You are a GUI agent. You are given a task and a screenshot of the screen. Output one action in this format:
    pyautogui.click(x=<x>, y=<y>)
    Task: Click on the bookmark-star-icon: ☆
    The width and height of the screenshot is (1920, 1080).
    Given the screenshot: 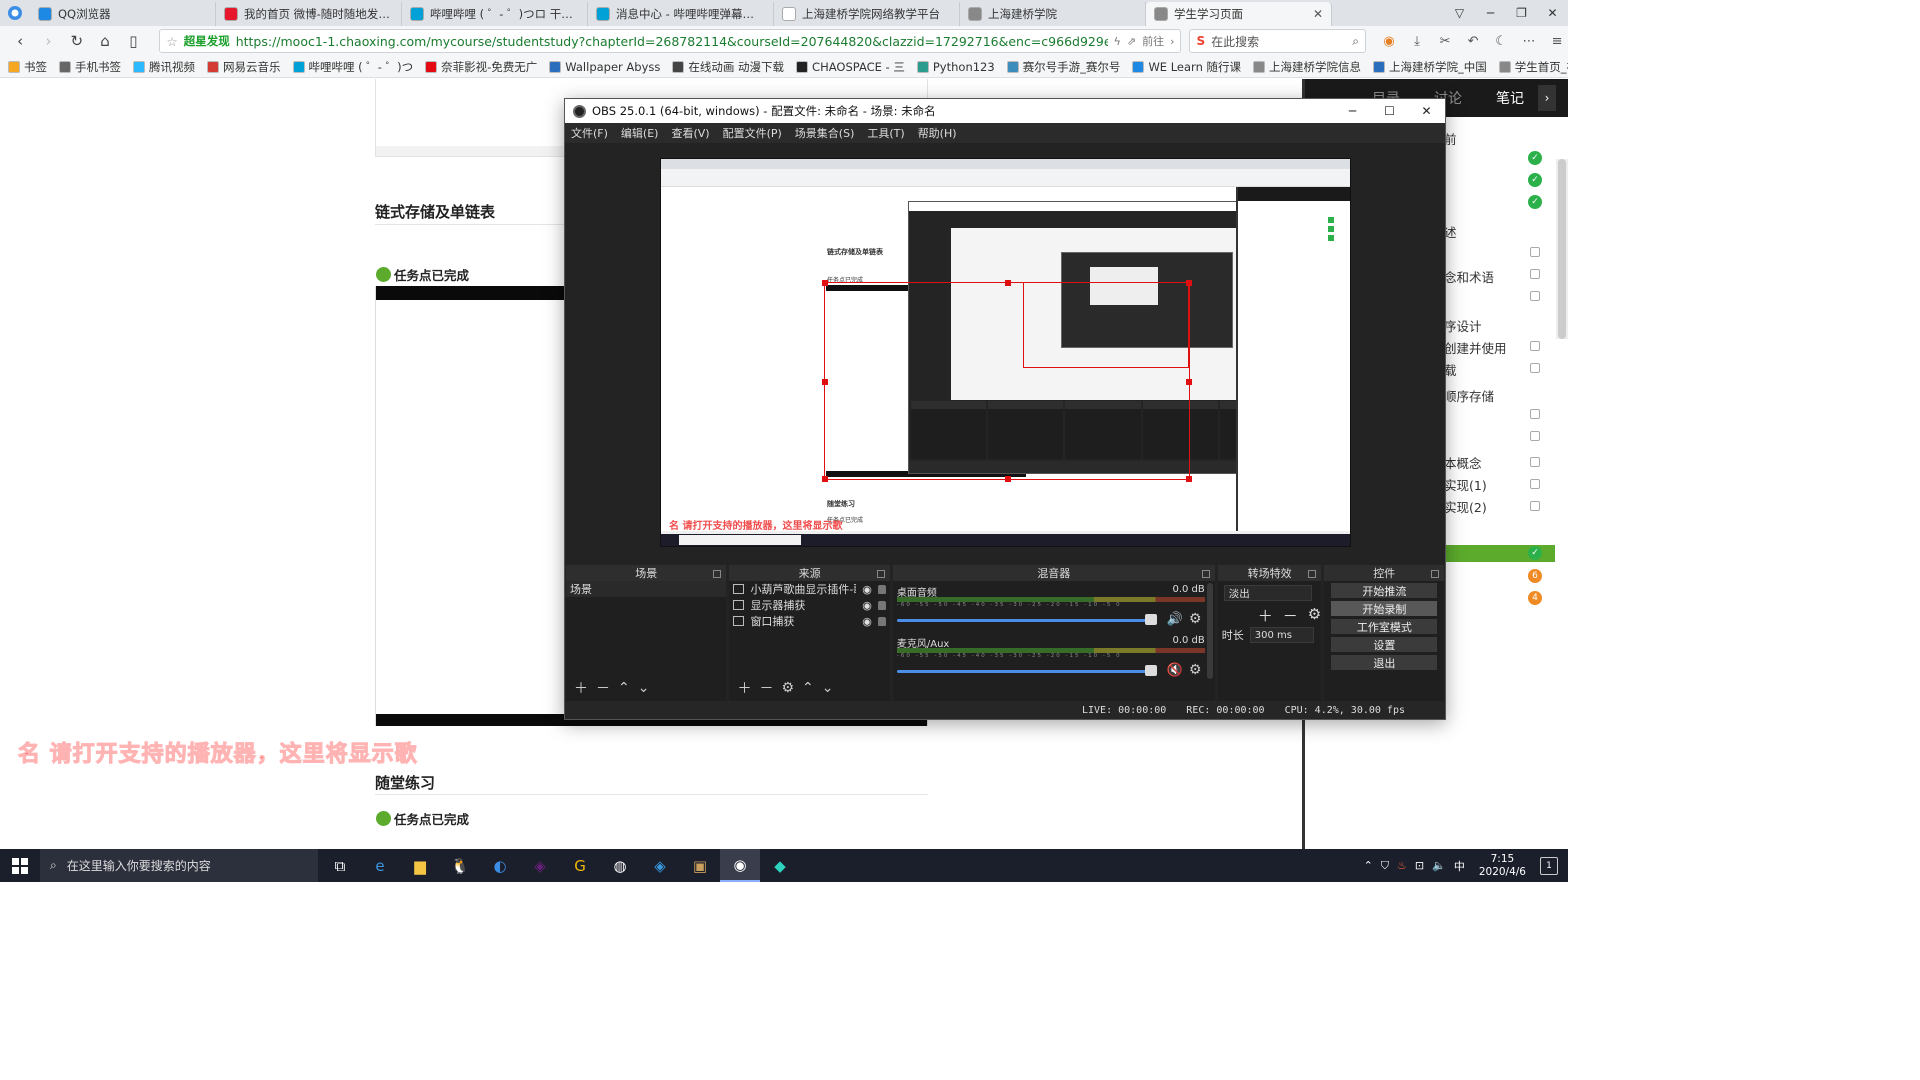 What is the action you would take?
    pyautogui.click(x=171, y=41)
    